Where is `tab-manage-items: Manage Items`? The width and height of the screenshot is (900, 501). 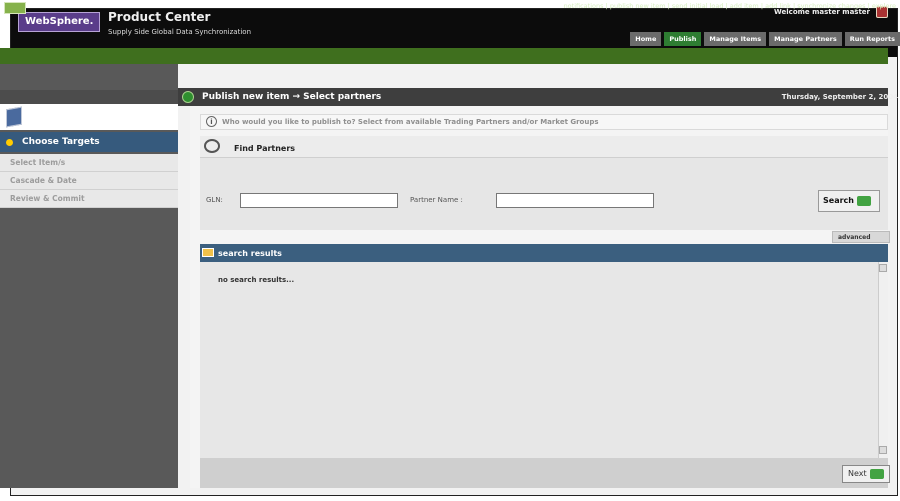
tab-manage-items: Manage Items is located at coordinates (735, 39).